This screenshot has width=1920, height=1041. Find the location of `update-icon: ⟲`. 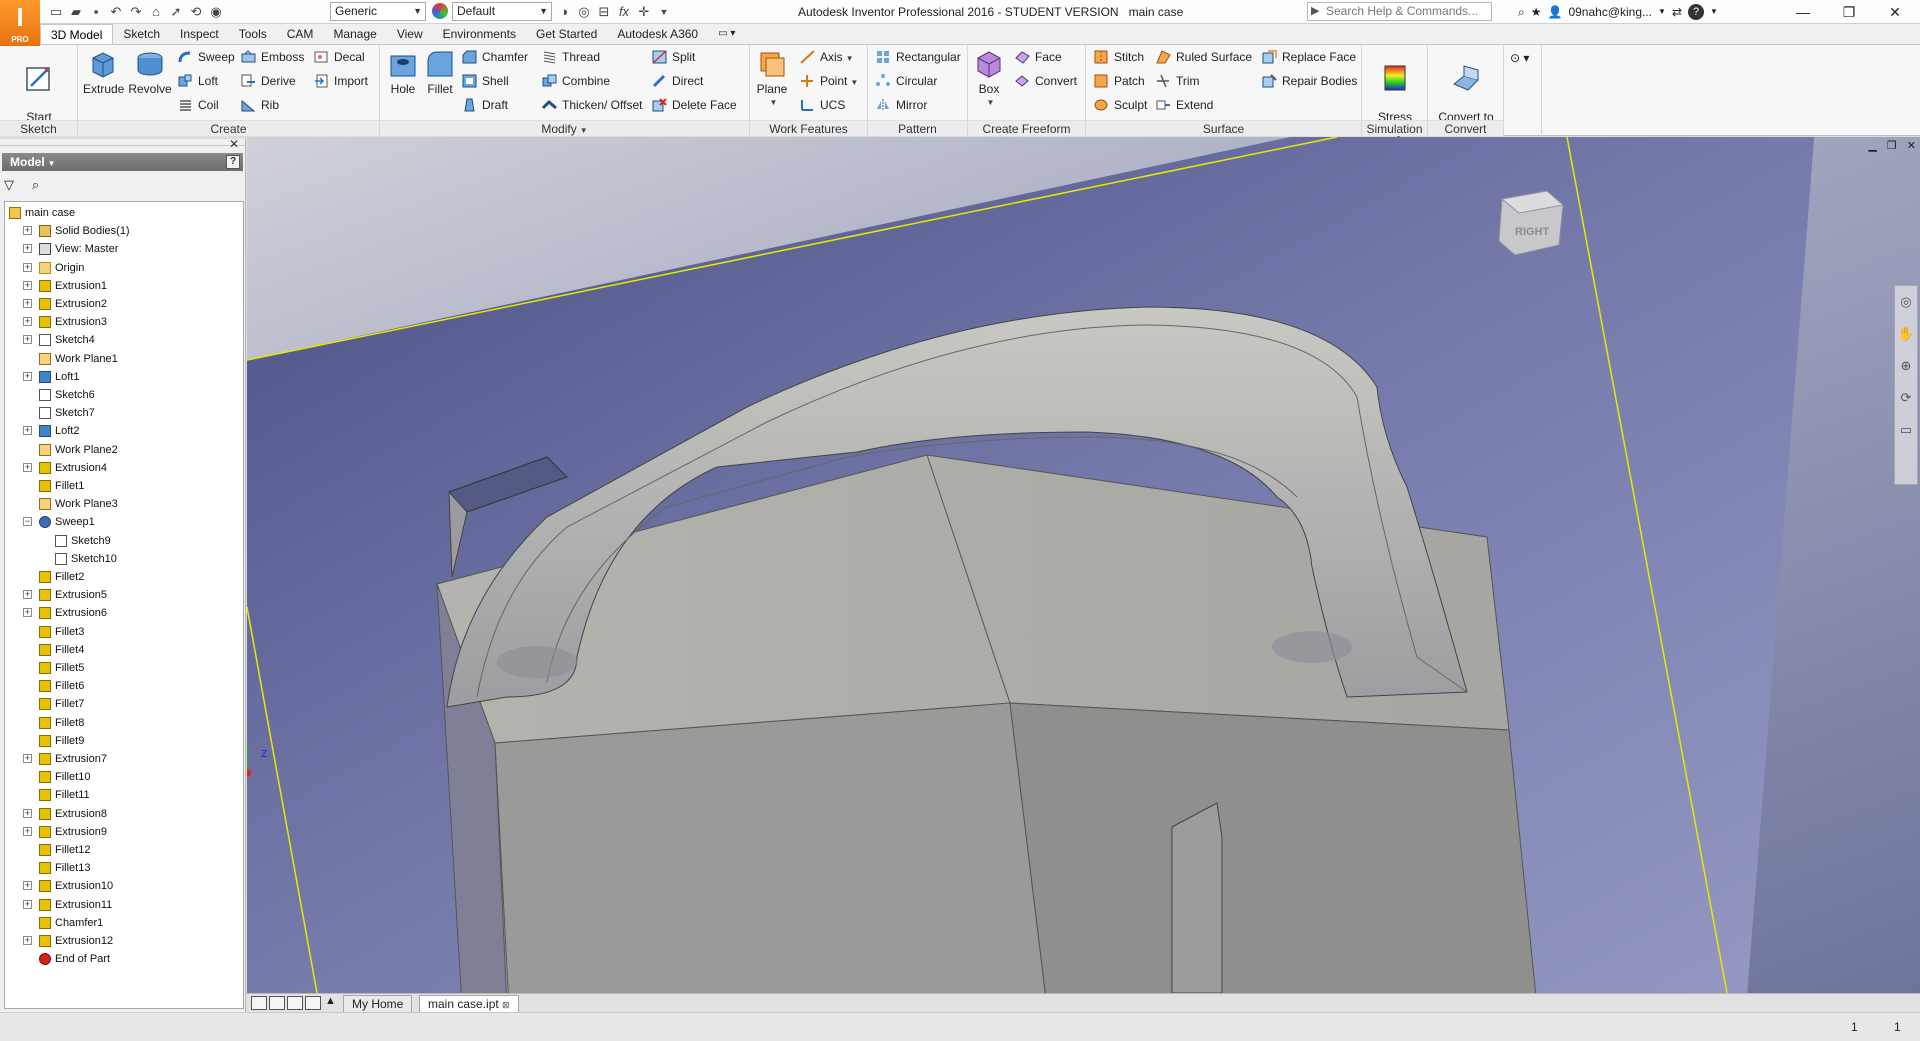

update-icon: ⟲ is located at coordinates (196, 12).